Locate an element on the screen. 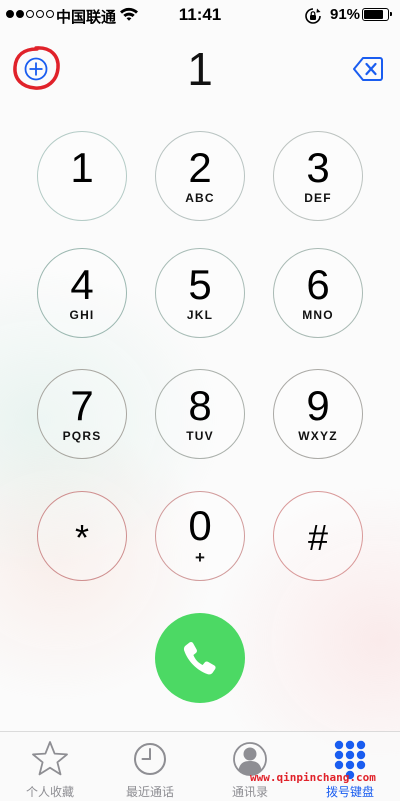 This screenshot has width=400, height=801. key-digit: 2 is located at coordinates (200, 167).